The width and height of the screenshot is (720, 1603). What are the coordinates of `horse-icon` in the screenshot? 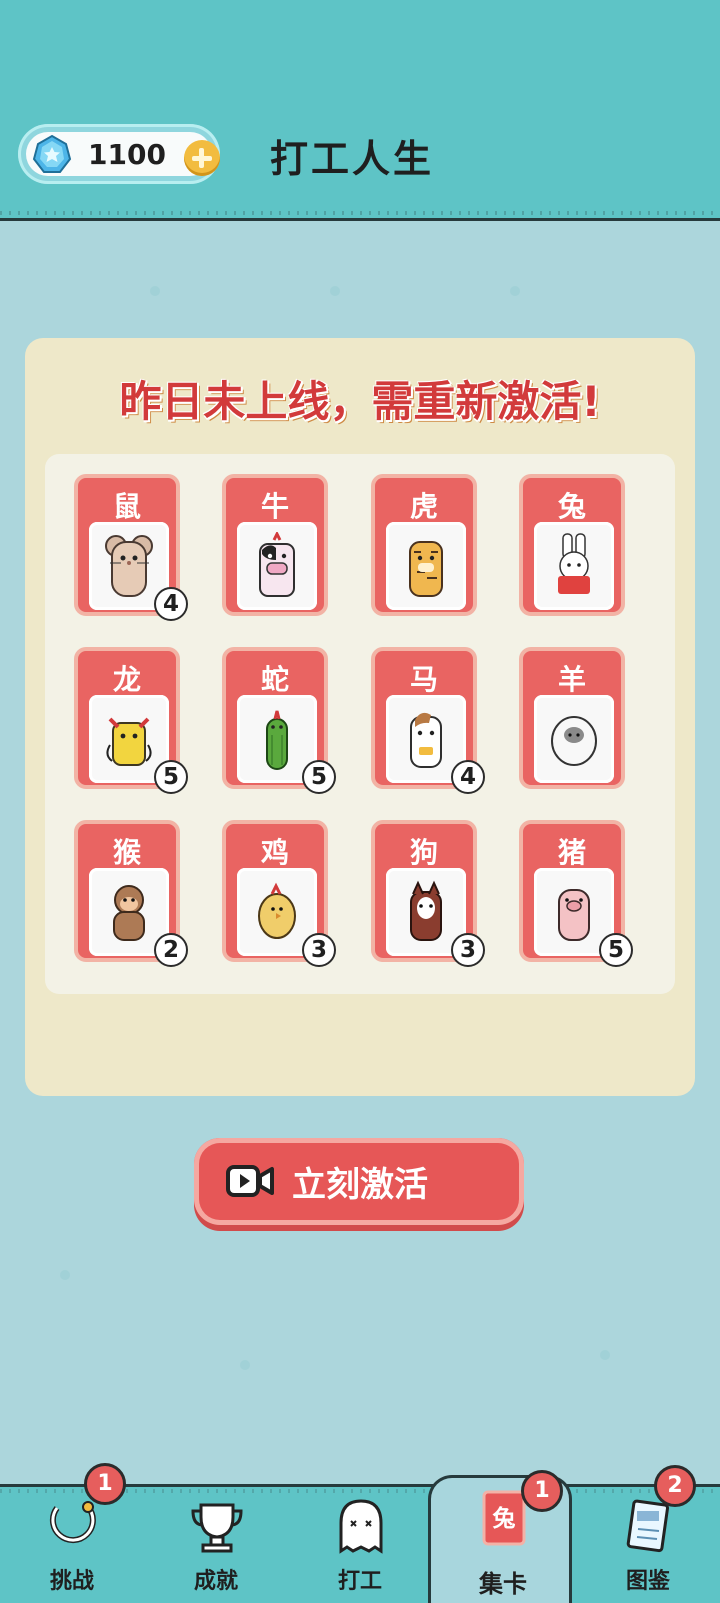 It's located at (426, 740).